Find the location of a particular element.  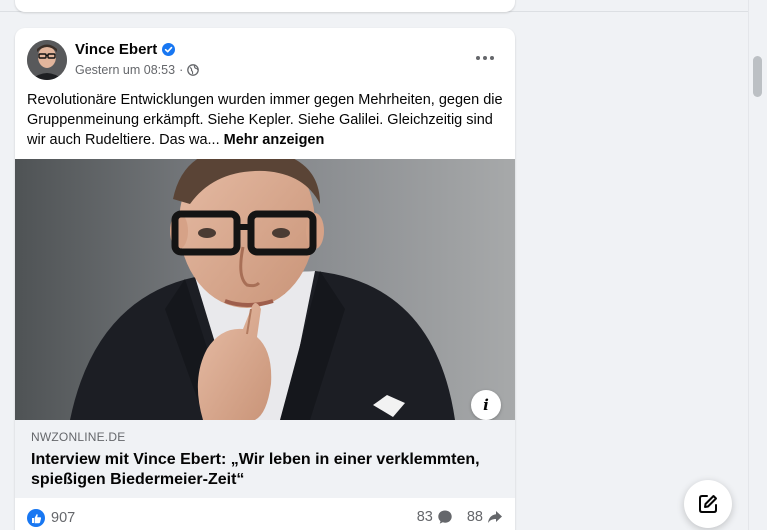

info-icon: i is located at coordinates (486, 405).